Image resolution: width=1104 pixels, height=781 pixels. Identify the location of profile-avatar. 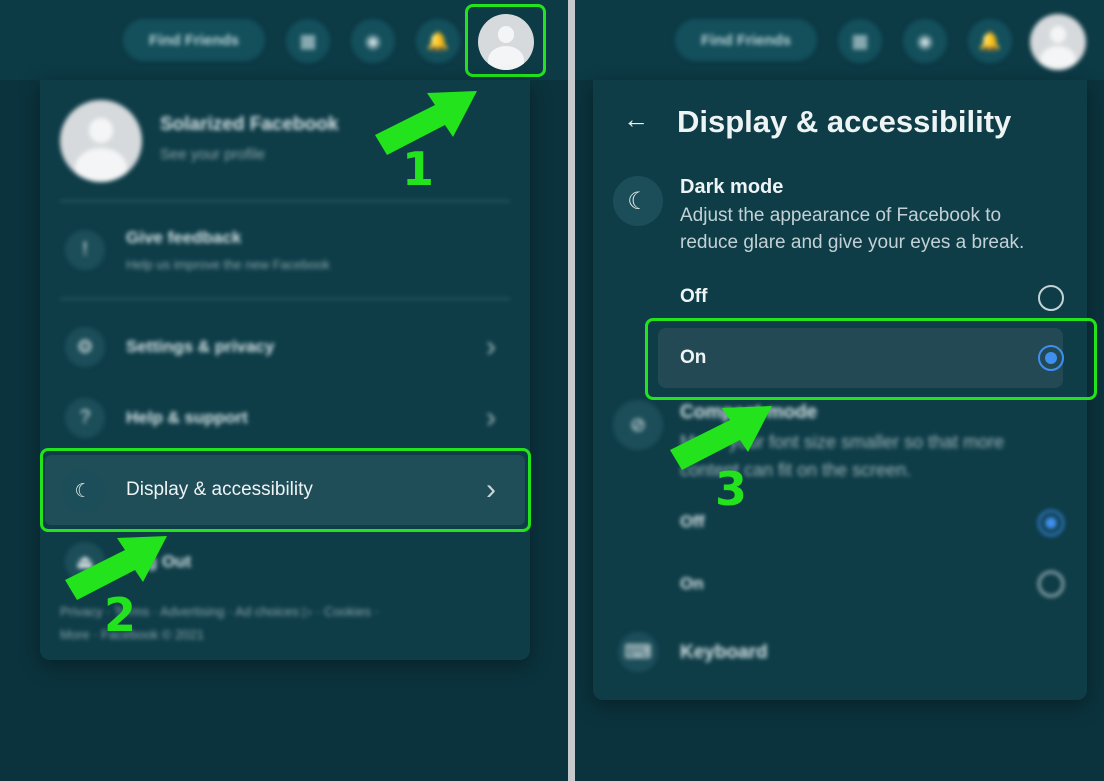
(101, 141).